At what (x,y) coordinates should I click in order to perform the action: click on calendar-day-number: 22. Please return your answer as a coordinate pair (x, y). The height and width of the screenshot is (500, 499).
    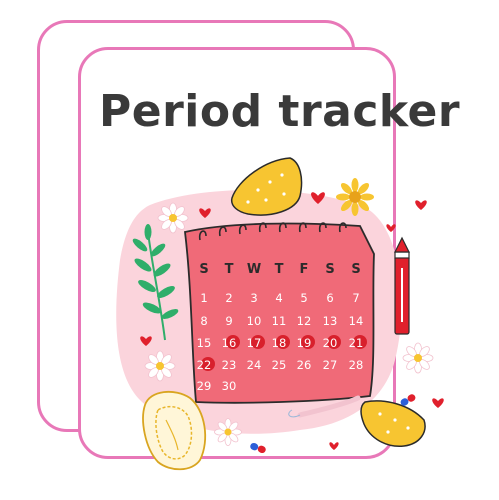
    Looking at the image, I should click on (204, 365).